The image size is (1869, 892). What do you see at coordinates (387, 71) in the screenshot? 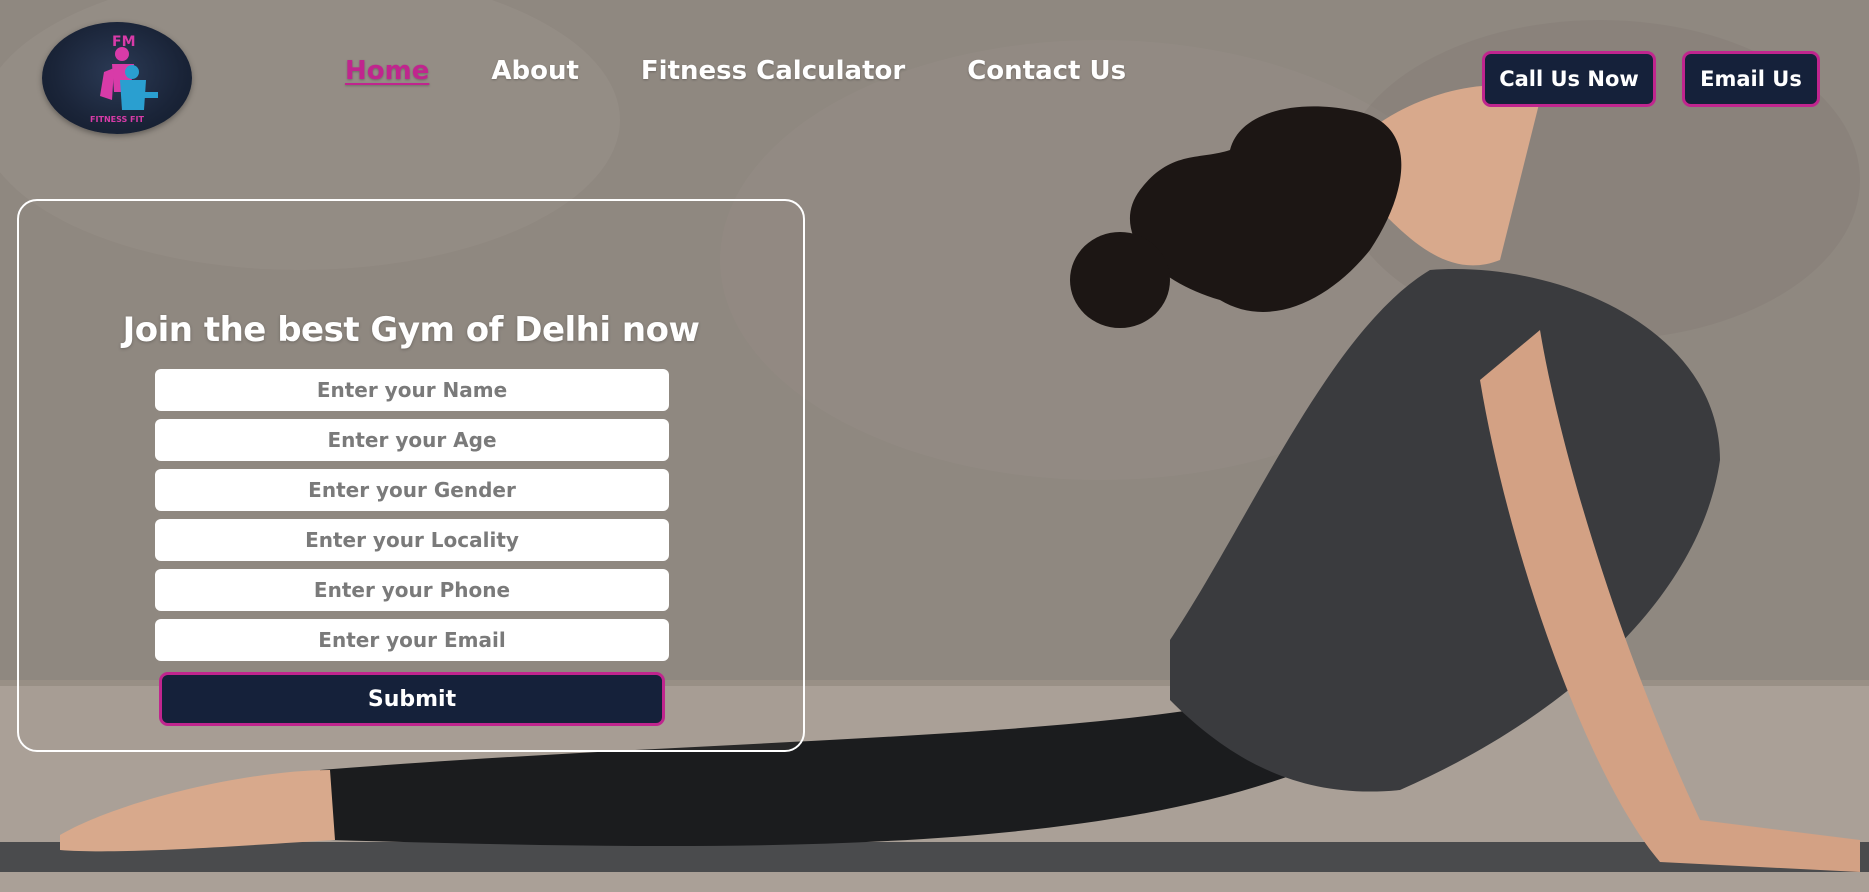
I see `nav-home-link: Home` at bounding box center [387, 71].